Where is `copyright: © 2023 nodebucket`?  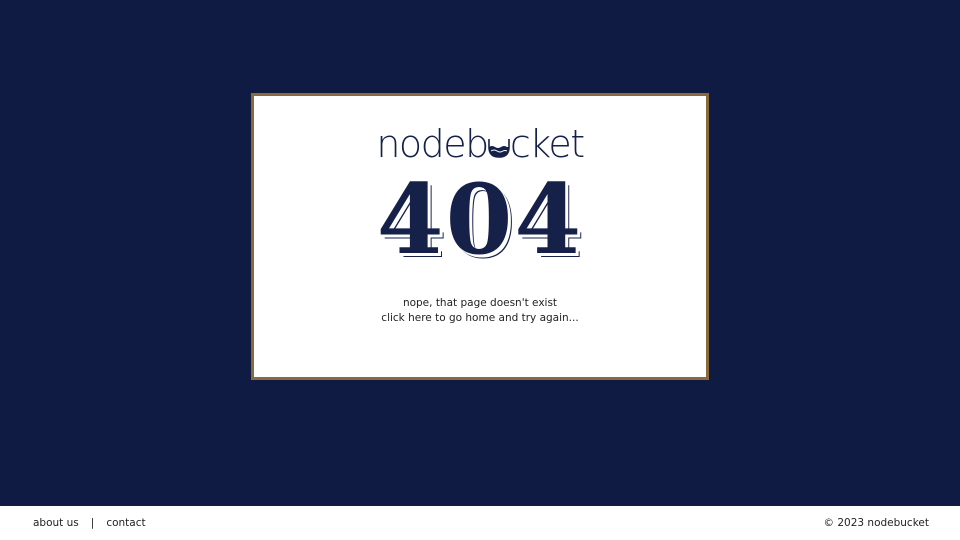
copyright: © 2023 nodebucket is located at coordinates (876, 523).